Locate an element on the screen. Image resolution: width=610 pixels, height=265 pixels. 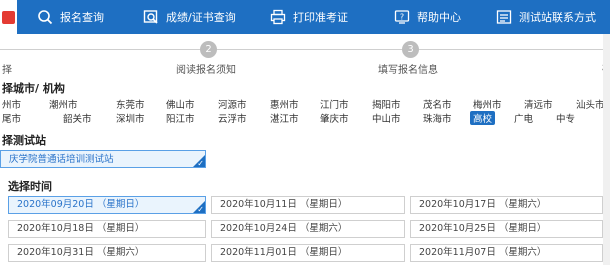
city-option: 云浮市 is located at coordinates (232, 118).